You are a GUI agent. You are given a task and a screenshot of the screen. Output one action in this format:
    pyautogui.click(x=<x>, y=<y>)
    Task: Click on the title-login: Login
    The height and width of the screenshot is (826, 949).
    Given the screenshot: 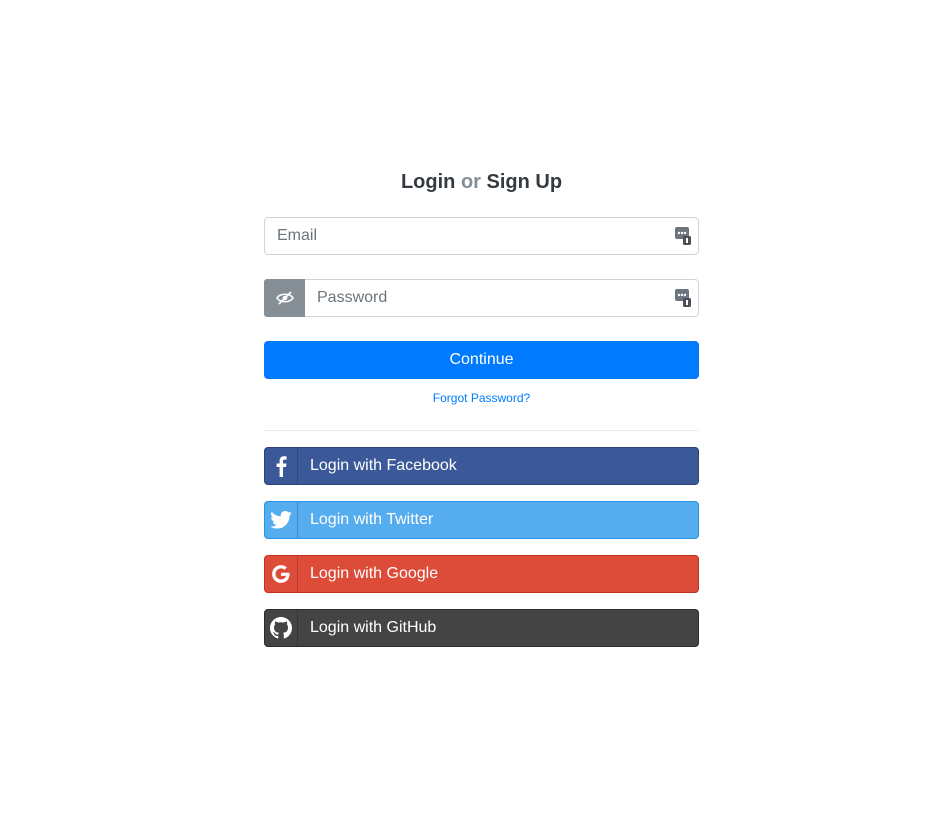 What is the action you would take?
    pyautogui.click(x=428, y=182)
    